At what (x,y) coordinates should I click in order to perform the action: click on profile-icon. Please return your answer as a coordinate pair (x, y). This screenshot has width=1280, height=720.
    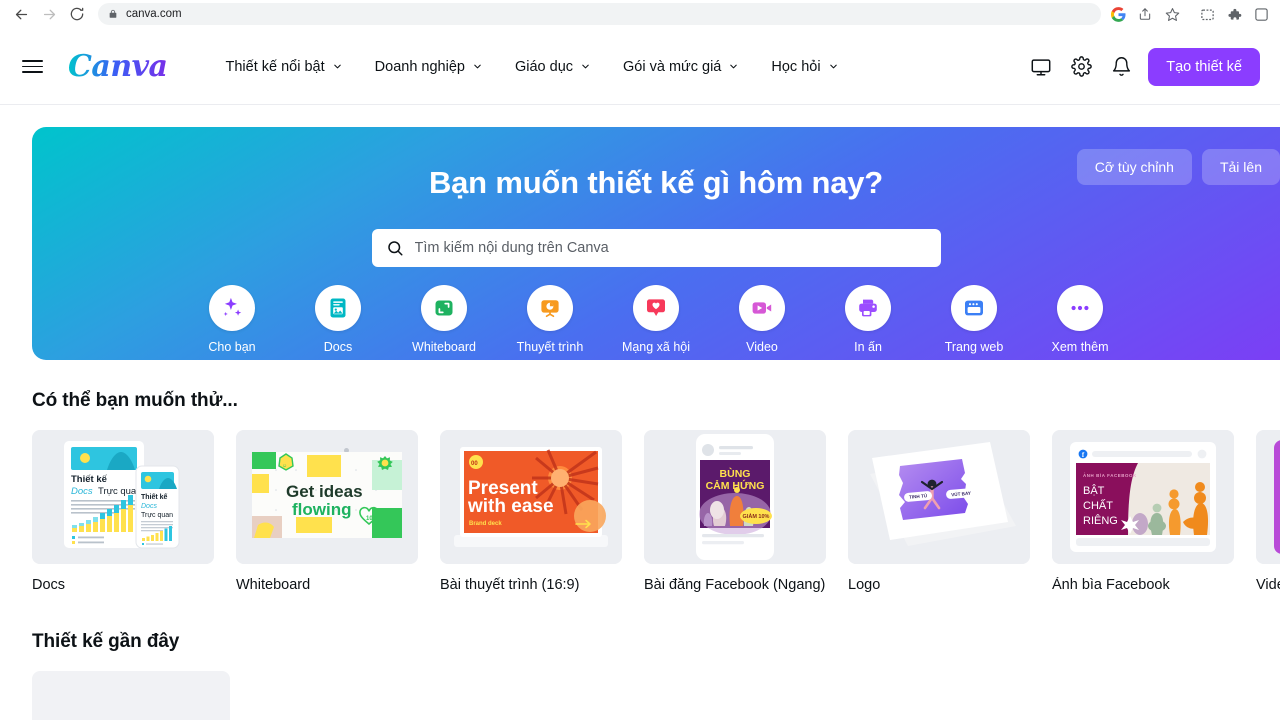
    Looking at the image, I should click on (1261, 14).